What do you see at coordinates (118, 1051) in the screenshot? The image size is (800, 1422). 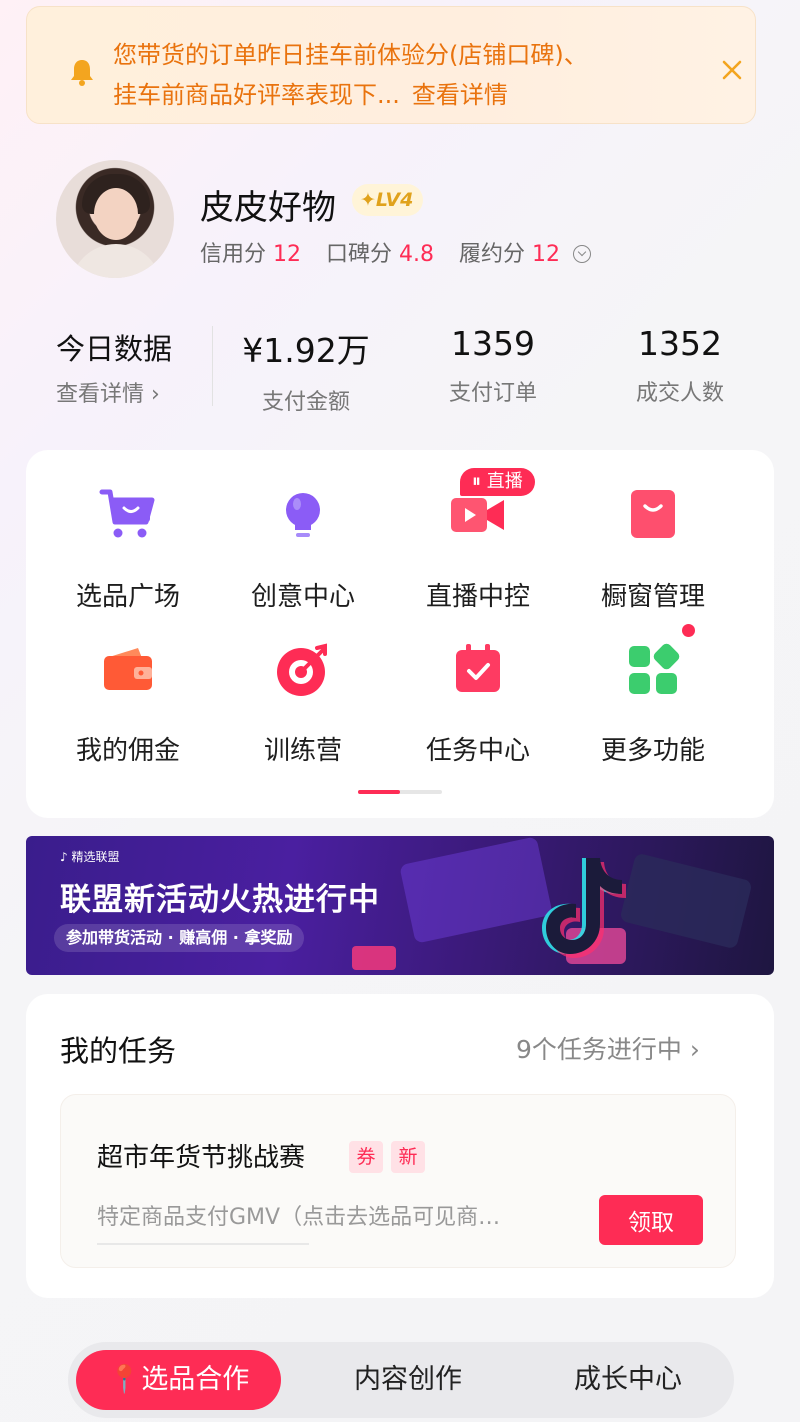 I see `tasks-title: 我的任务` at bounding box center [118, 1051].